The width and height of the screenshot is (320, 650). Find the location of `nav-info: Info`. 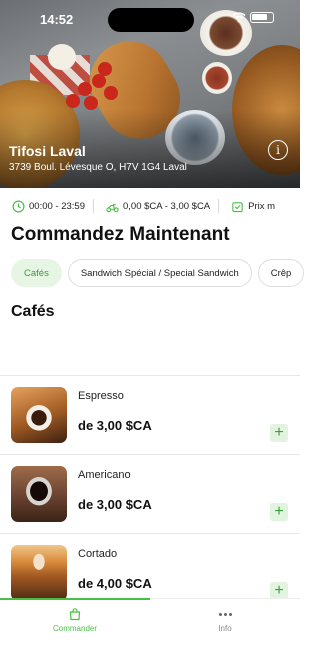

nav-info: Info is located at coordinates (225, 620).